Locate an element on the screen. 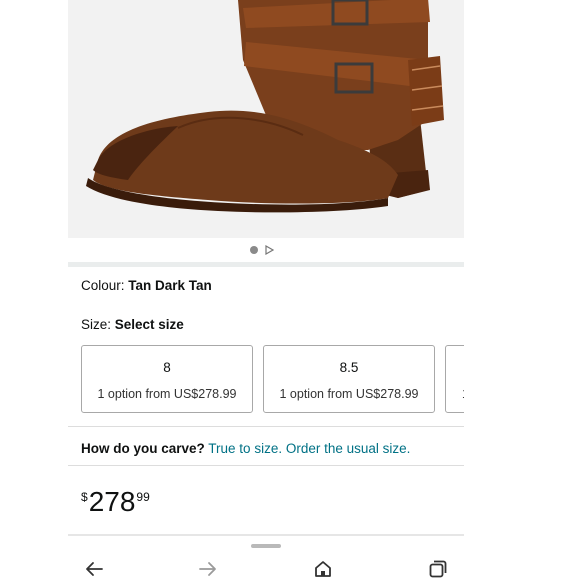  home-icon is located at coordinates (323, 569).